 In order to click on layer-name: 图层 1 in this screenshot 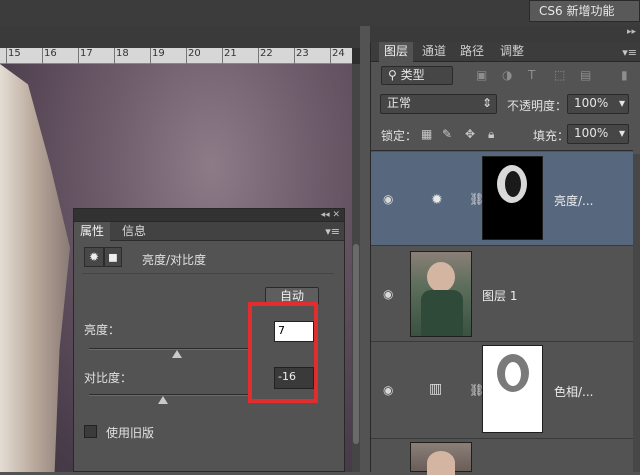, I will do `click(499, 295)`.